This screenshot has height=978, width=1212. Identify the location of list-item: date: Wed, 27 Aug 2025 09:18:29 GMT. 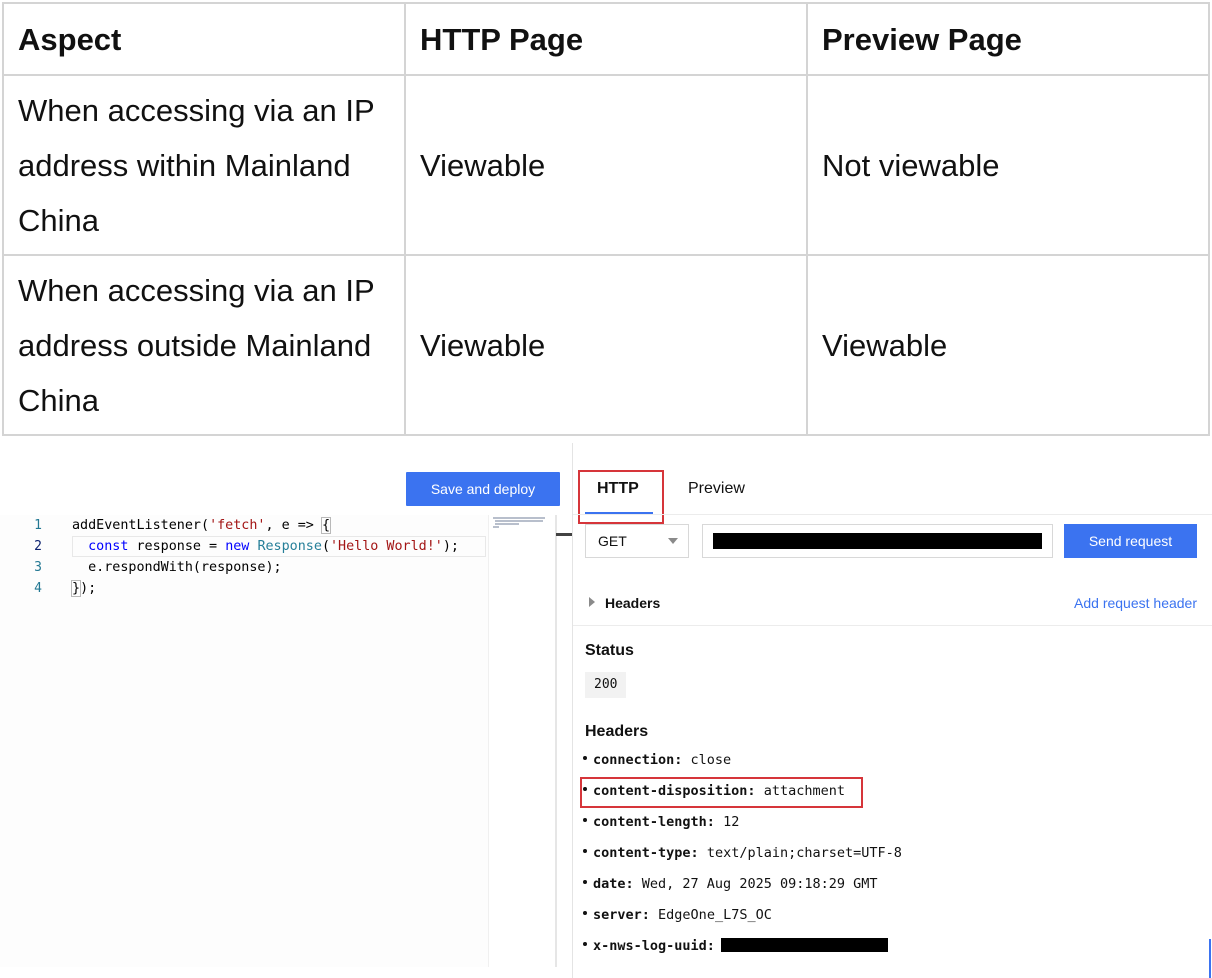
(742, 884).